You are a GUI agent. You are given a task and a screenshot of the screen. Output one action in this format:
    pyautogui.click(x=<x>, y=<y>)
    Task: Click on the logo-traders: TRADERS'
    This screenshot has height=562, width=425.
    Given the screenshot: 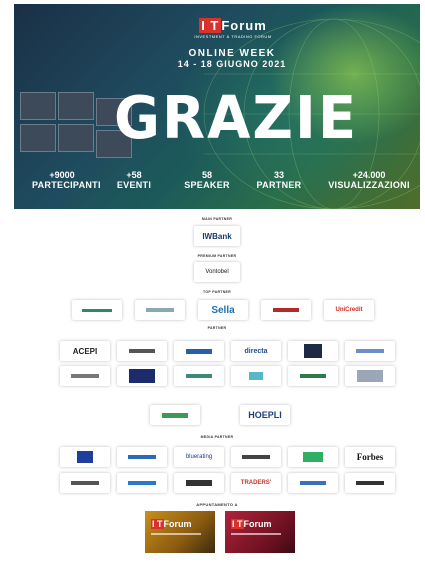 What is the action you would take?
    pyautogui.click(x=256, y=483)
    